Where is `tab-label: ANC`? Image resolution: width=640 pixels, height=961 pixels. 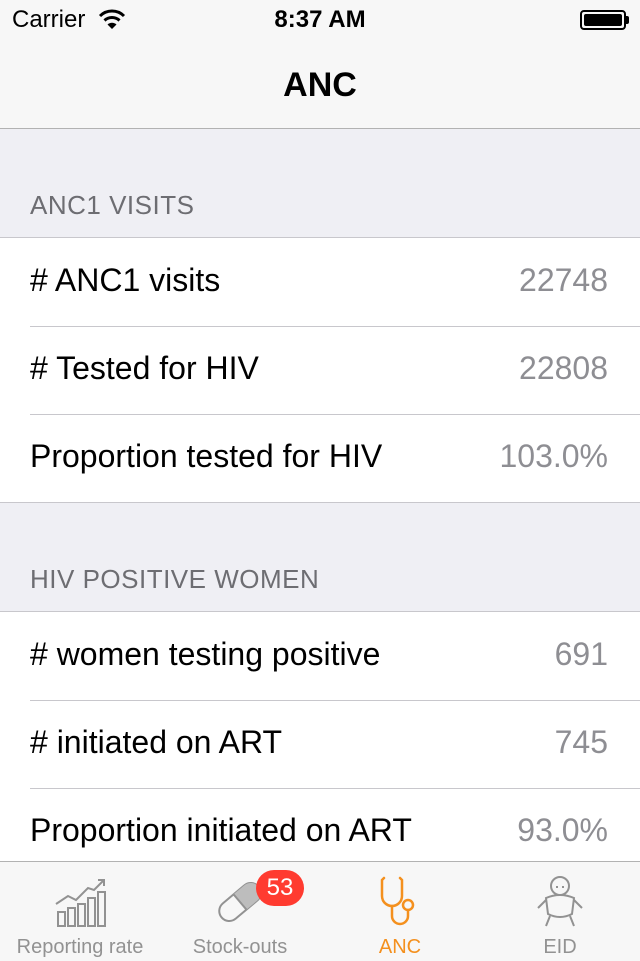 tab-label: ANC is located at coordinates (400, 947).